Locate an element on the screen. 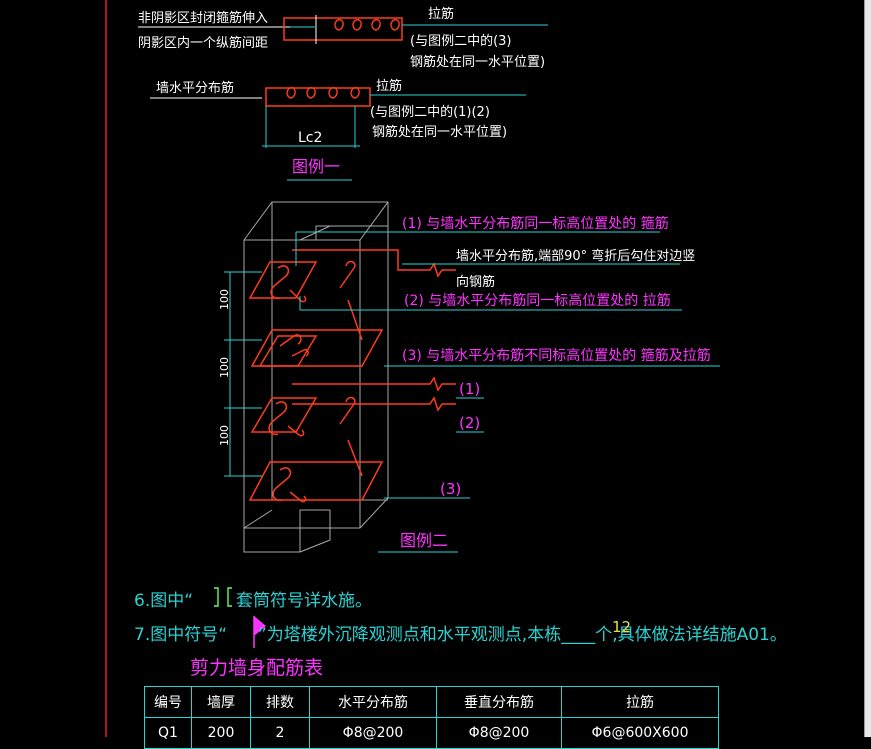  overlay-number: 12 is located at coordinates (621, 627).